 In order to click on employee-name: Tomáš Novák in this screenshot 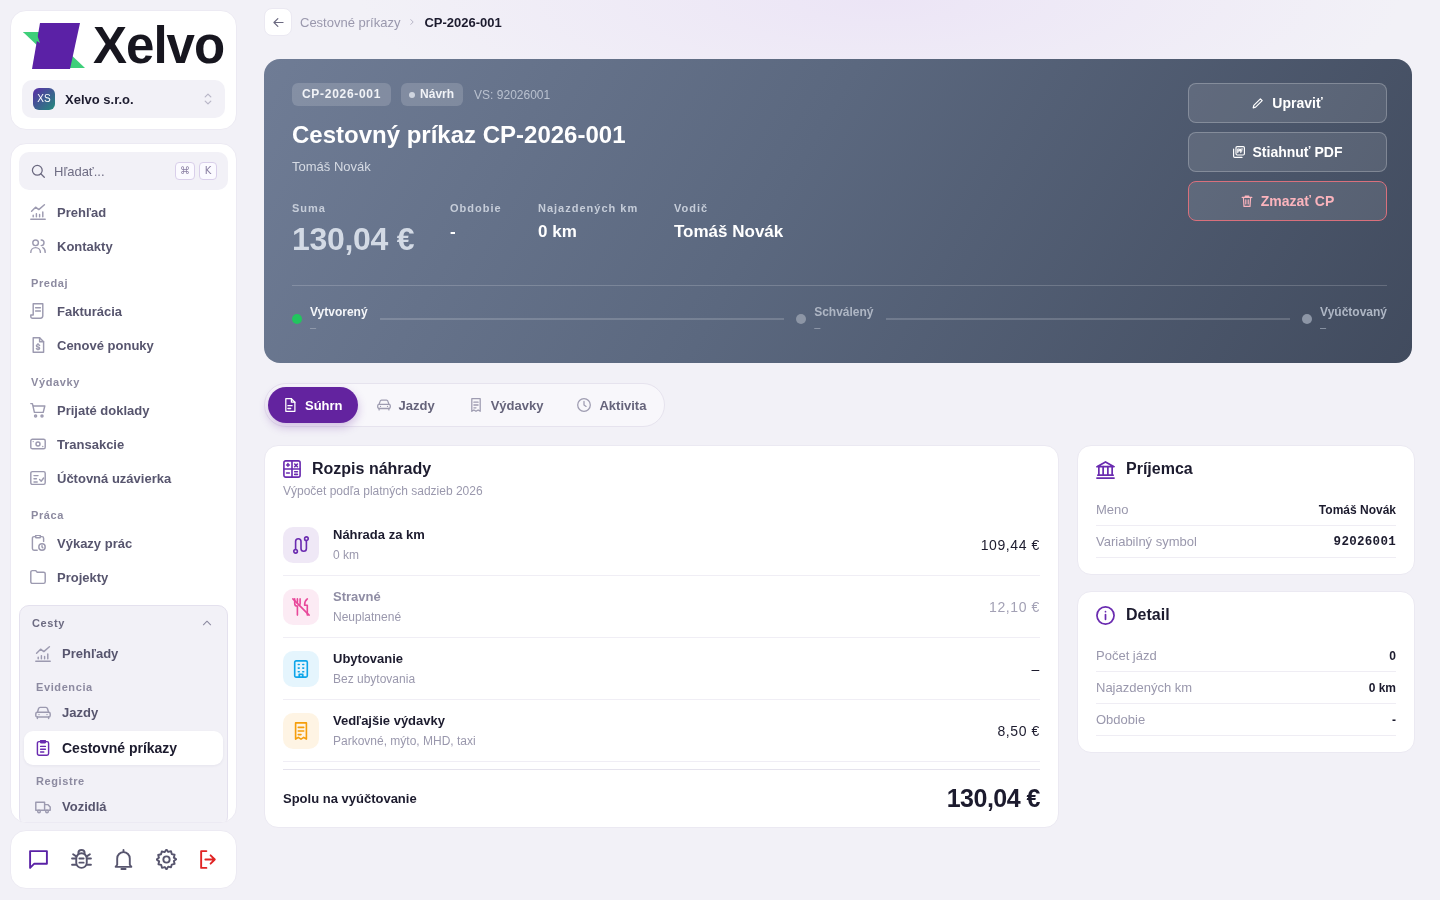, I will do `click(331, 167)`.